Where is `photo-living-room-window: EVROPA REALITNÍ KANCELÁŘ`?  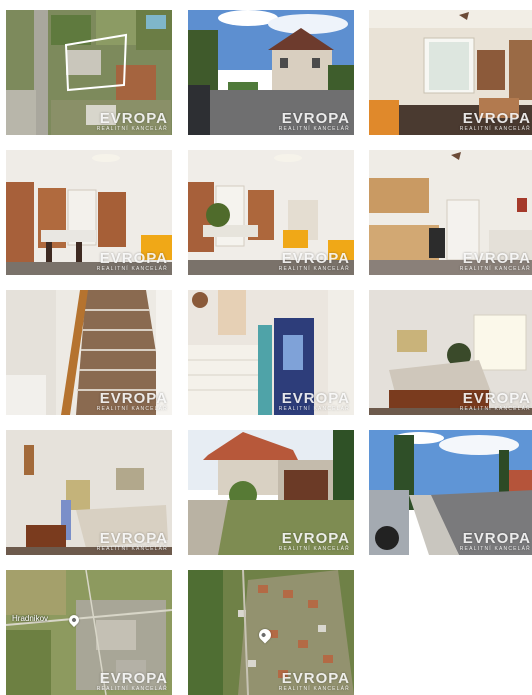
photo-living-room-window: EVROPA REALITNÍ KANCELÁŘ is located at coordinates (450, 72).